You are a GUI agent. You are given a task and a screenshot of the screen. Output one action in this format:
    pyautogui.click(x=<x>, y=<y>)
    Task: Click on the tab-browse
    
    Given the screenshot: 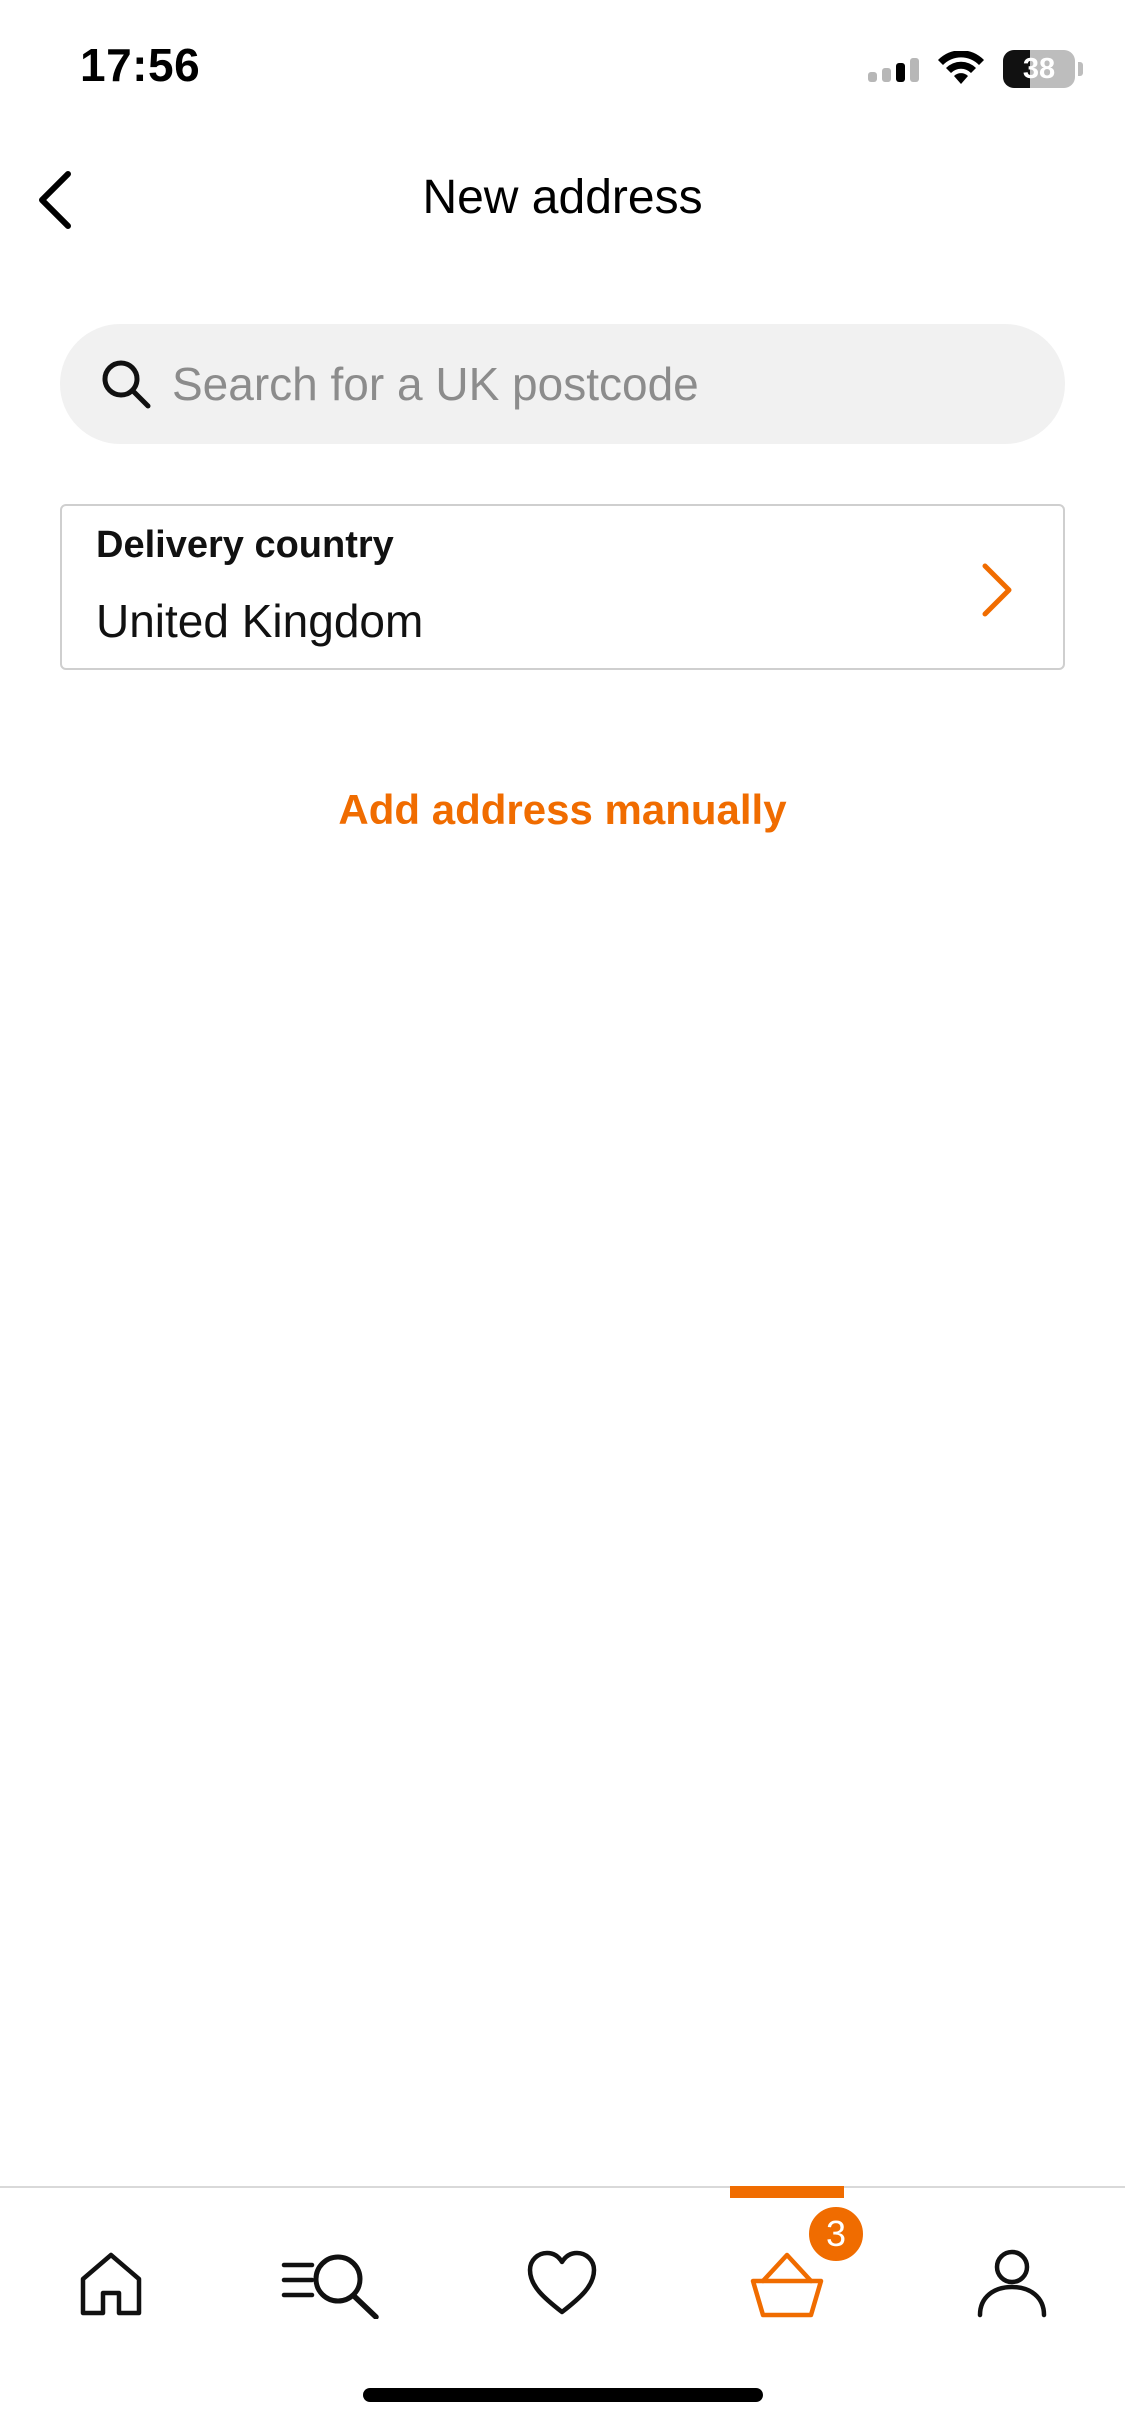 What is the action you would take?
    pyautogui.click(x=333, y=2283)
    